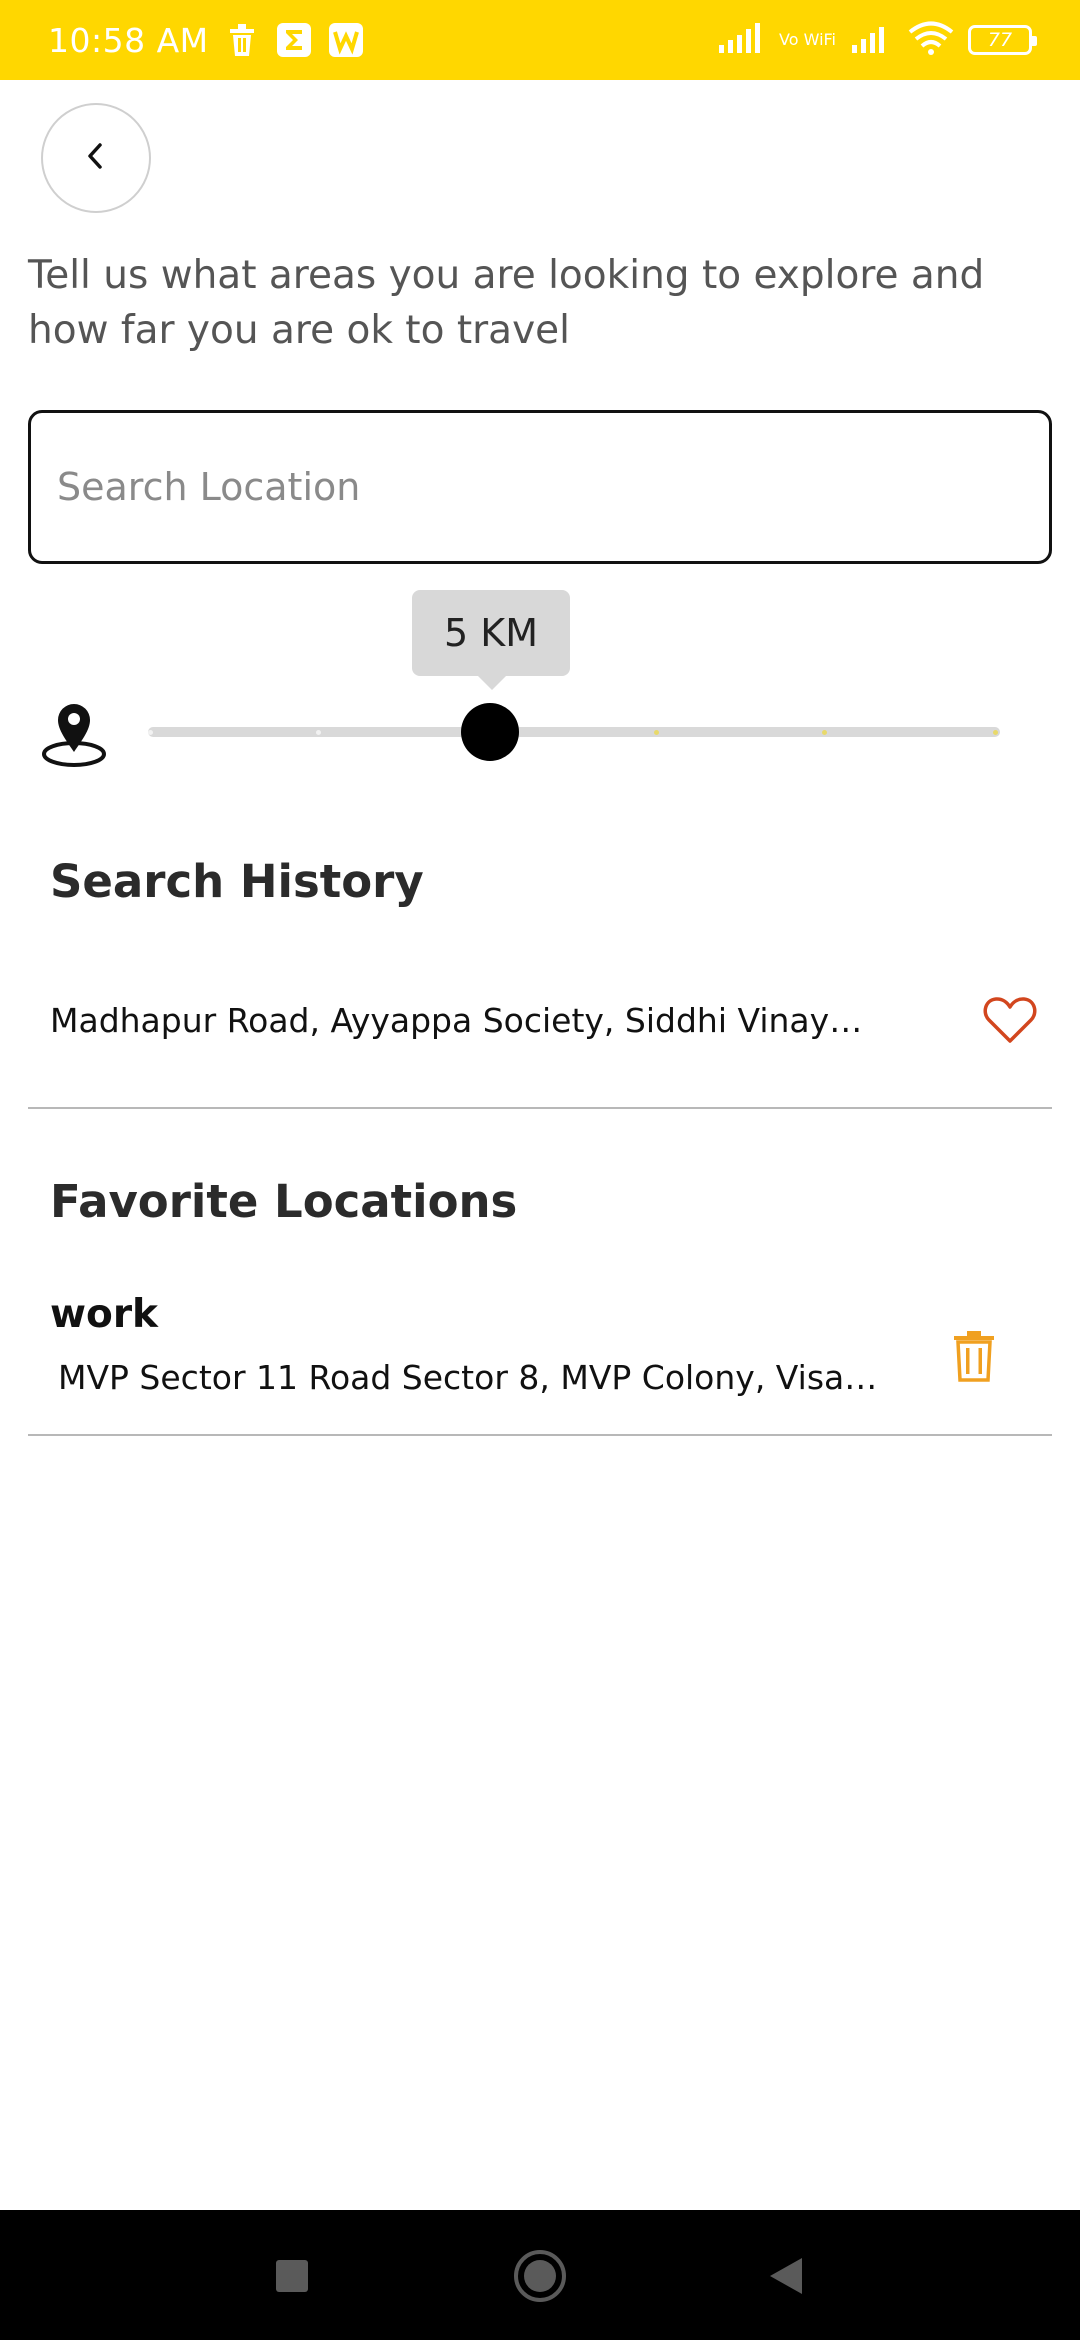 Image resolution: width=1080 pixels, height=2340 pixels. I want to click on delete-favorite-button, so click(974, 1356).